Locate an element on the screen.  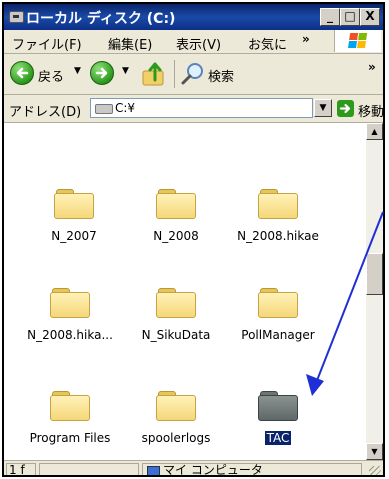
scroll-up-button: ▲ is located at coordinates (374, 131).